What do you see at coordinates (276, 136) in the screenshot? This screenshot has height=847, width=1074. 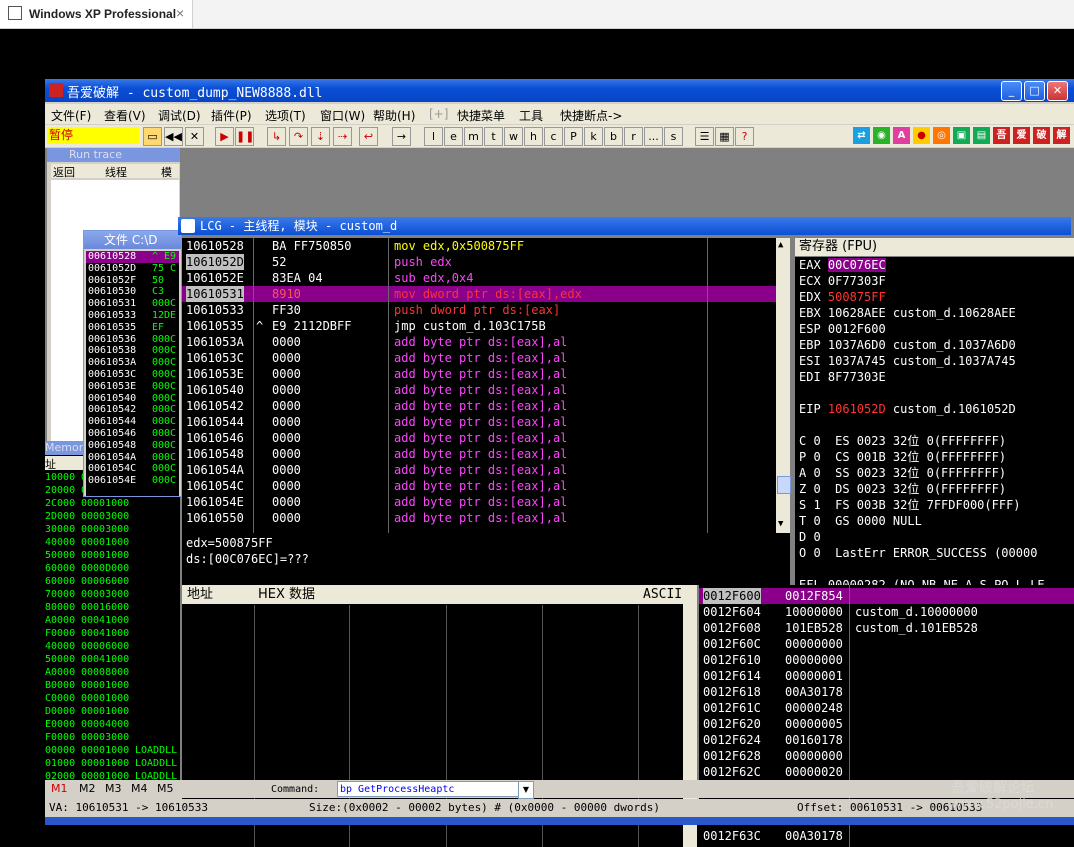 I see `step-into-icon: ↳` at bounding box center [276, 136].